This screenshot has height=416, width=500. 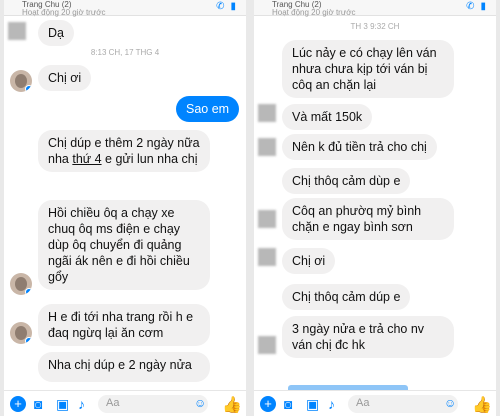 I want to click on timestamp: 8:13 CH, 17 THG 4, so click(x=125, y=52).